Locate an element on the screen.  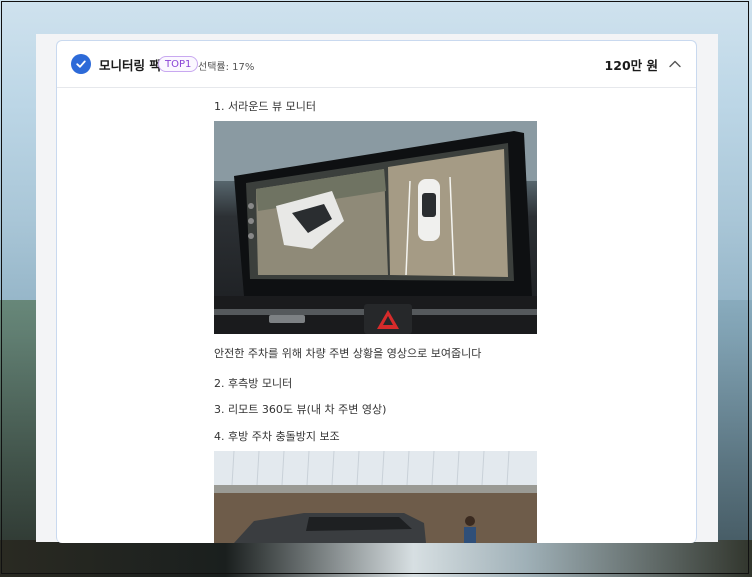
top-badge: TOP1 is located at coordinates (178, 64).